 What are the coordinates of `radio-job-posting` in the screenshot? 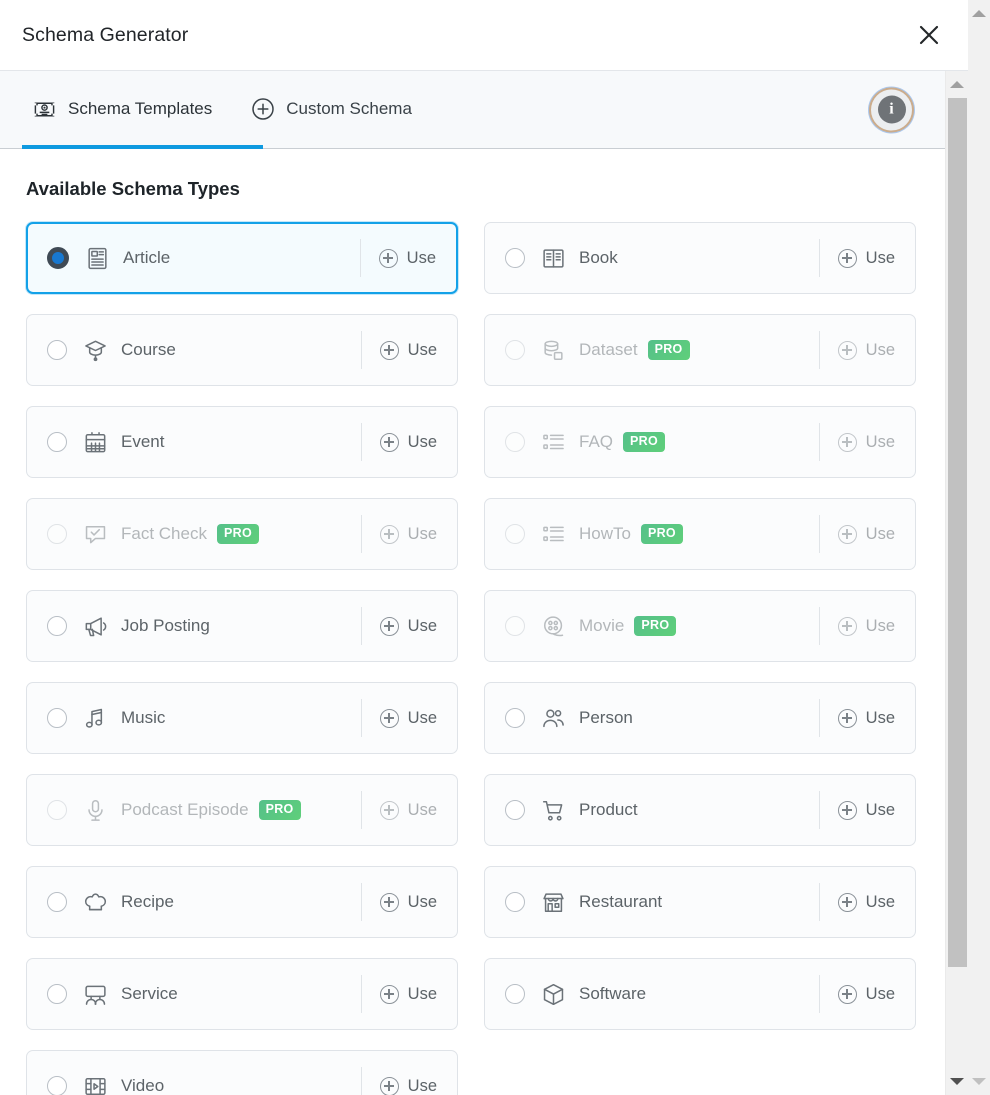 It's located at (57, 626).